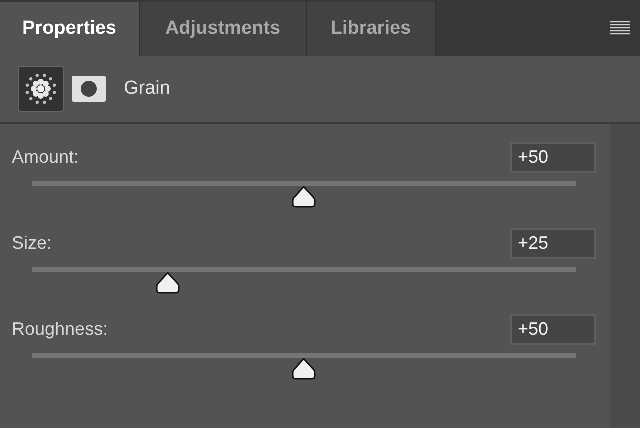 This screenshot has height=428, width=640. Describe the element at coordinates (46, 157) in the screenshot. I see `slider-label: Amount:` at that location.